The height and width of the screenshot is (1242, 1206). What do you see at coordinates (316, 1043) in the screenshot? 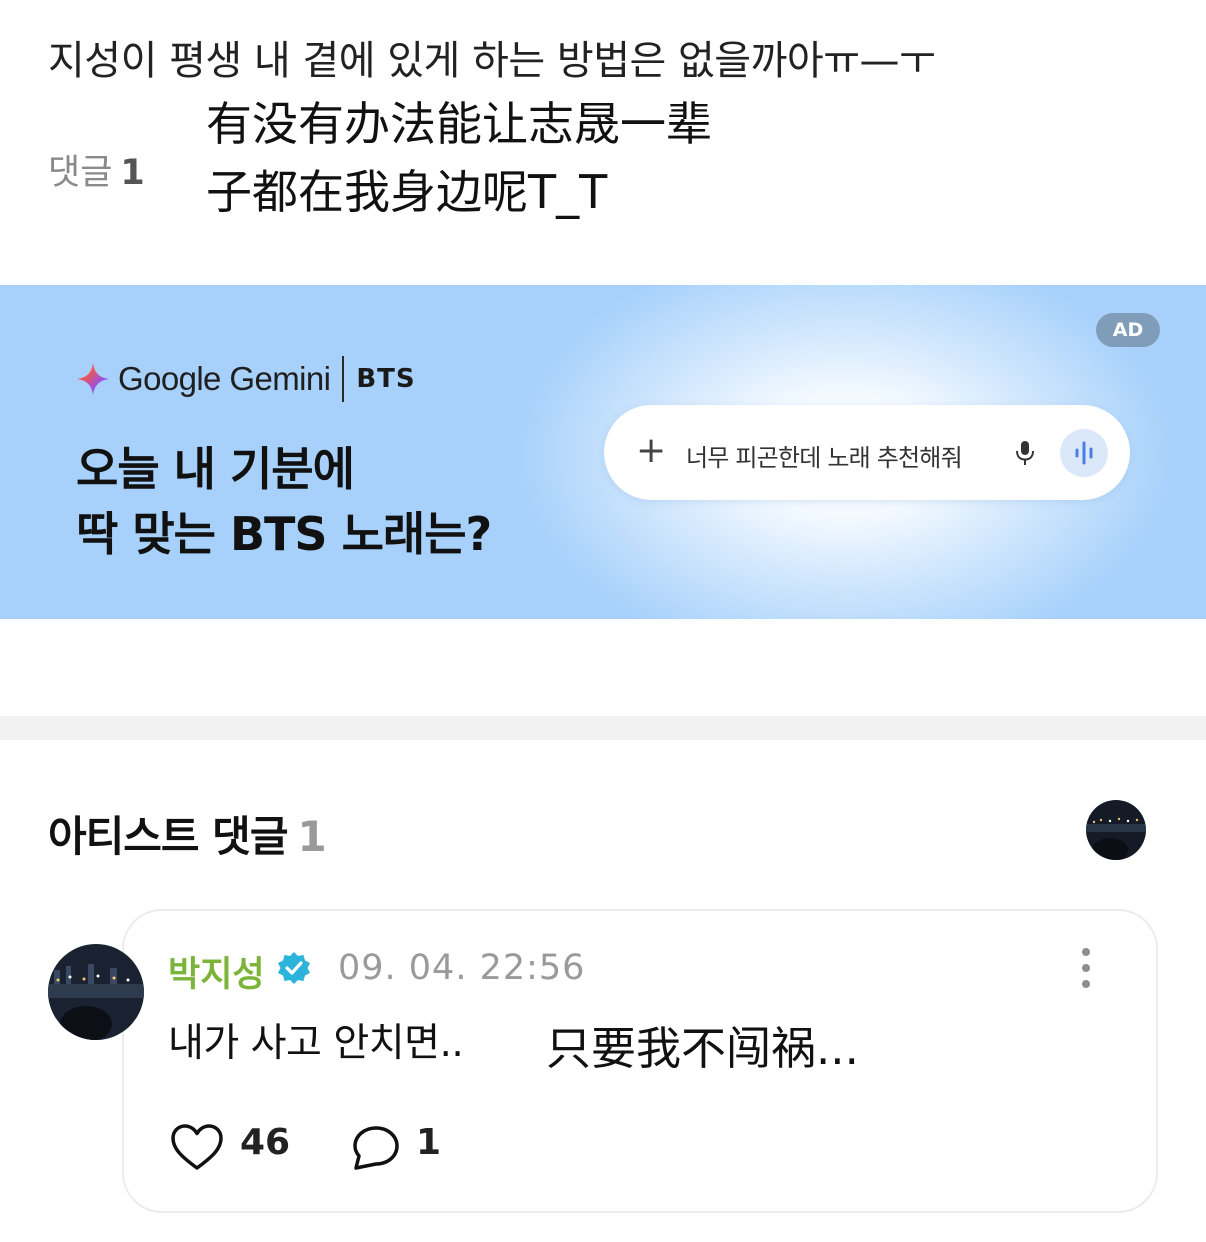
I see `comment-text: 내가 사고 안치면..` at bounding box center [316, 1043].